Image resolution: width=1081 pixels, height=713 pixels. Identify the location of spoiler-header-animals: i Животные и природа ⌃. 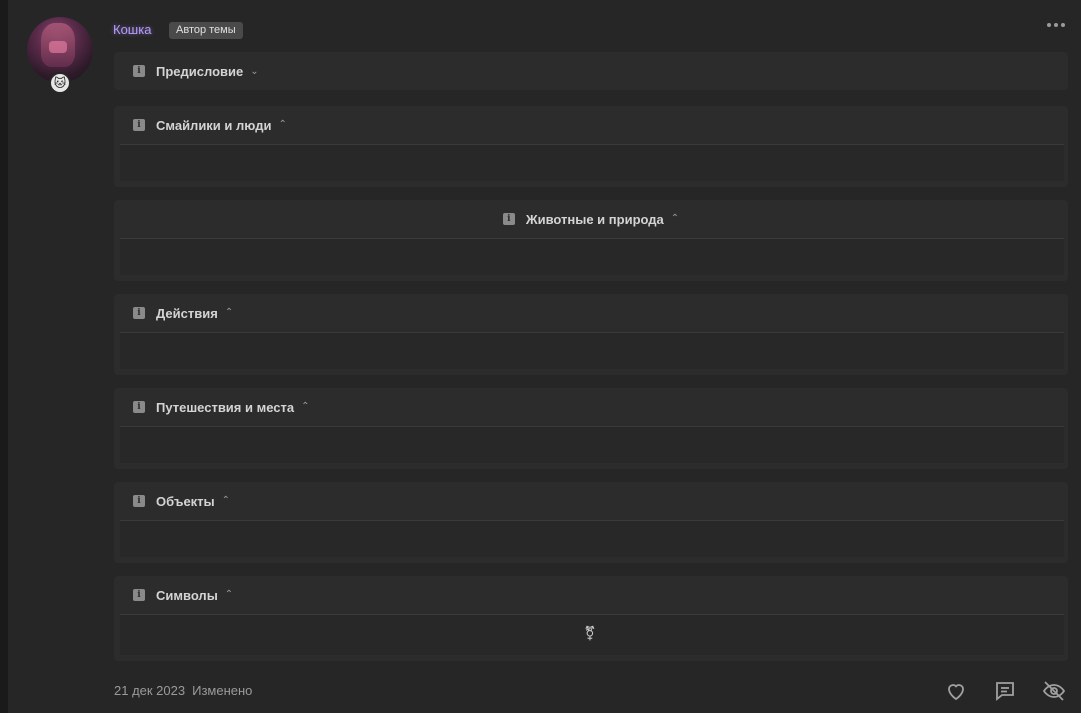
(591, 219).